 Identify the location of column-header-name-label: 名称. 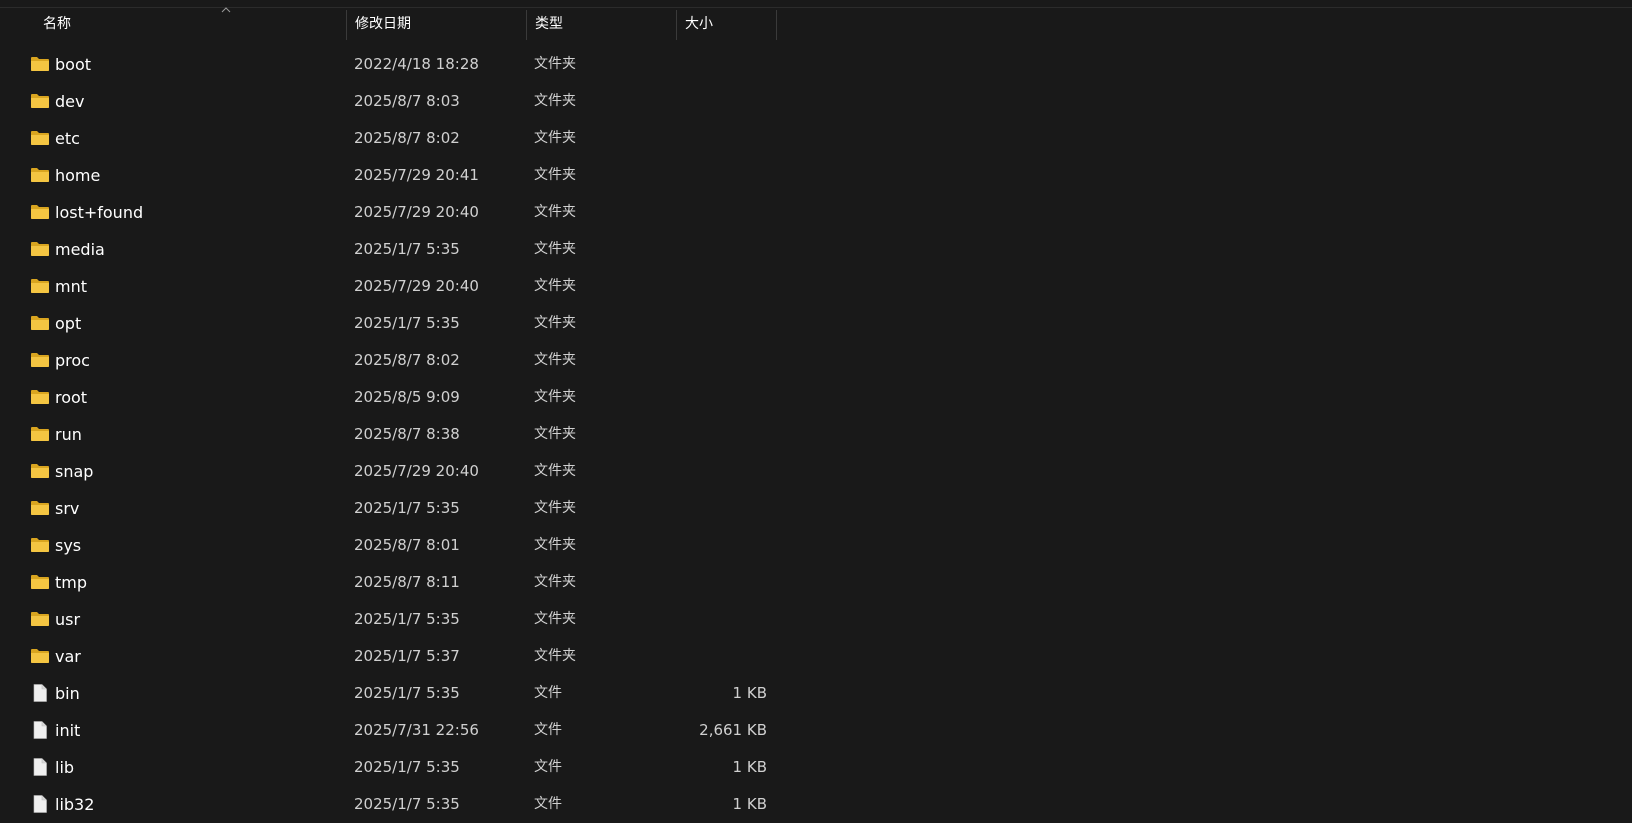
(57, 24).